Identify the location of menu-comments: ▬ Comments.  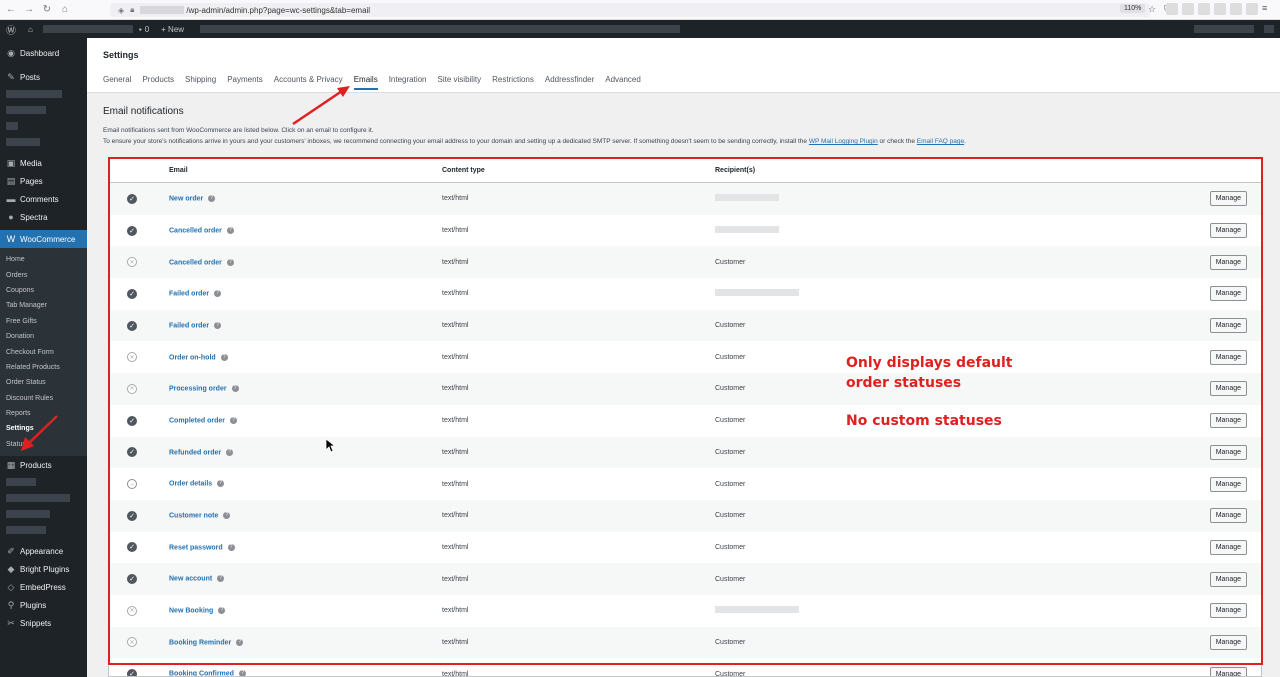
(43, 199).